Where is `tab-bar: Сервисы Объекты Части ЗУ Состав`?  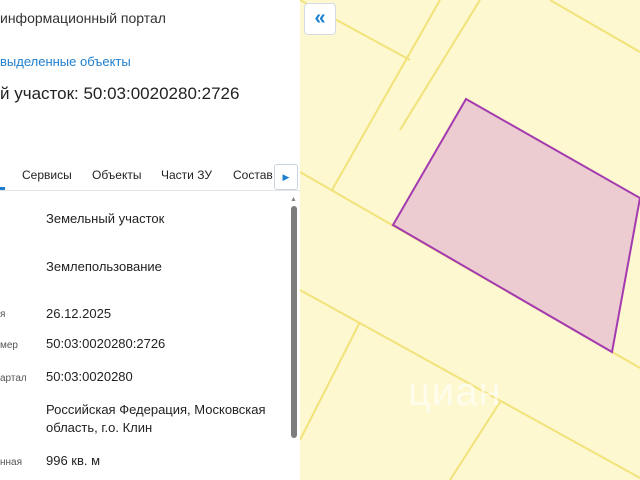
tab-bar: Сервисы Объекты Части ЗУ Состав is located at coordinates (150, 175).